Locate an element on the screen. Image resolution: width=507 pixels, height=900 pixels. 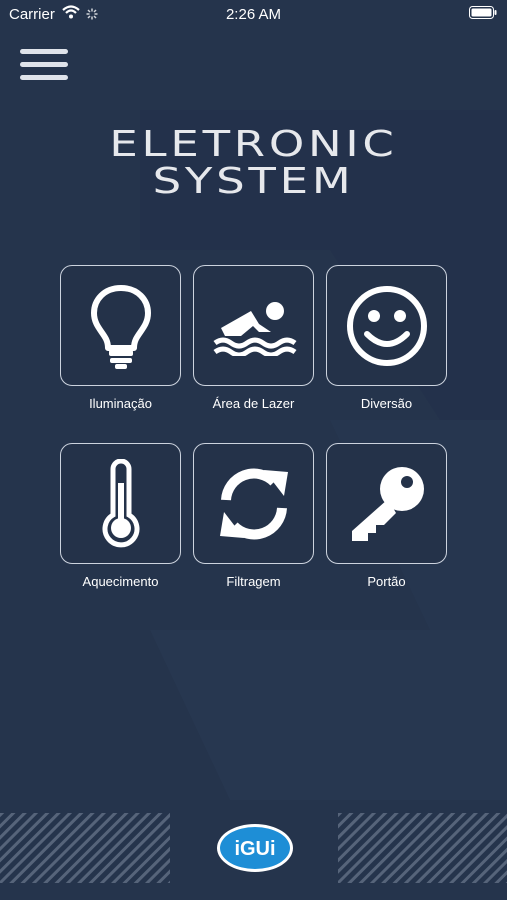
igui-logo: iGUi is located at coordinates (255, 848).